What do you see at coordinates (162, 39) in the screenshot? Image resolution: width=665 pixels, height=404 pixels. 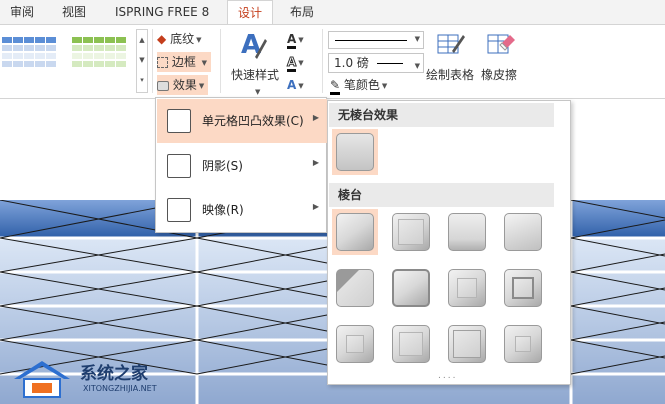 I see `paint-bucket-icon: ◆` at bounding box center [162, 39].